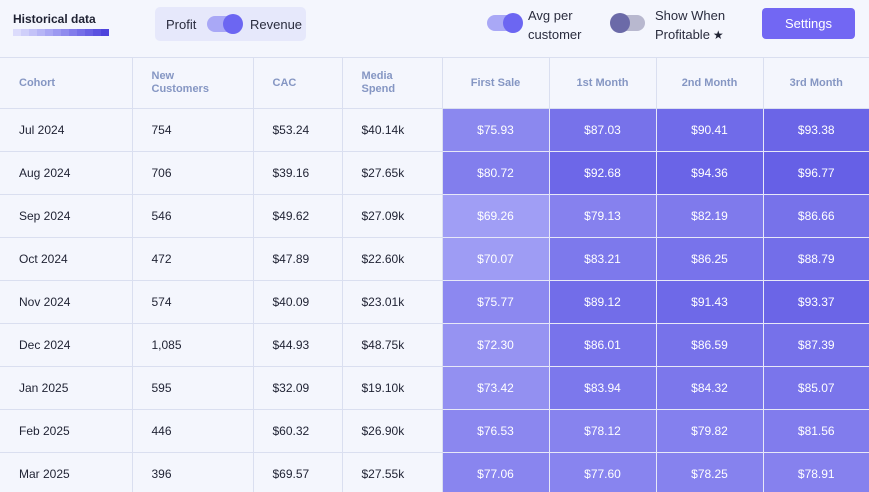  I want to click on heat-cell: $86.25, so click(709, 259).